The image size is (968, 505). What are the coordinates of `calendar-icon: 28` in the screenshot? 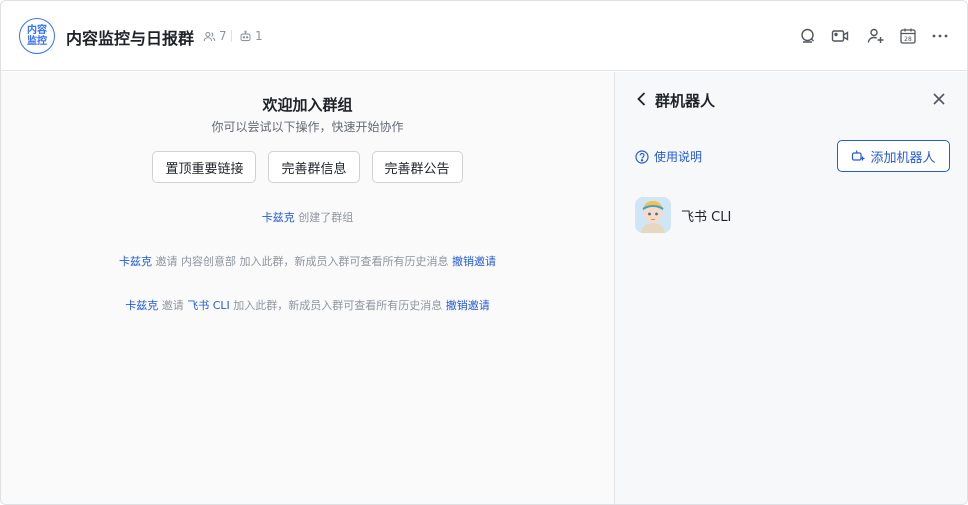 It's located at (908, 36).